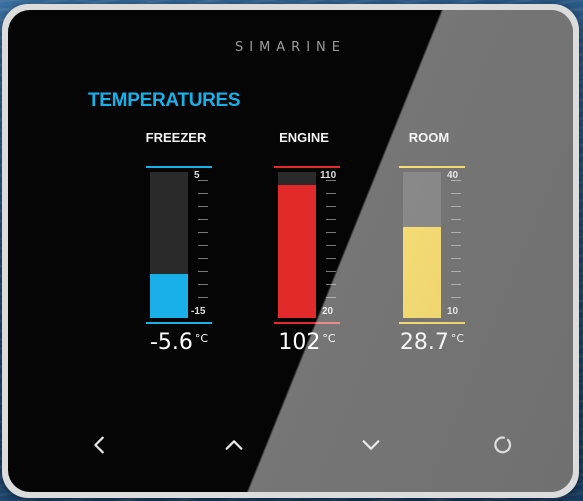 Image resolution: width=583 pixels, height=501 pixels. I want to click on gauge-label: FREEZER, so click(176, 137).